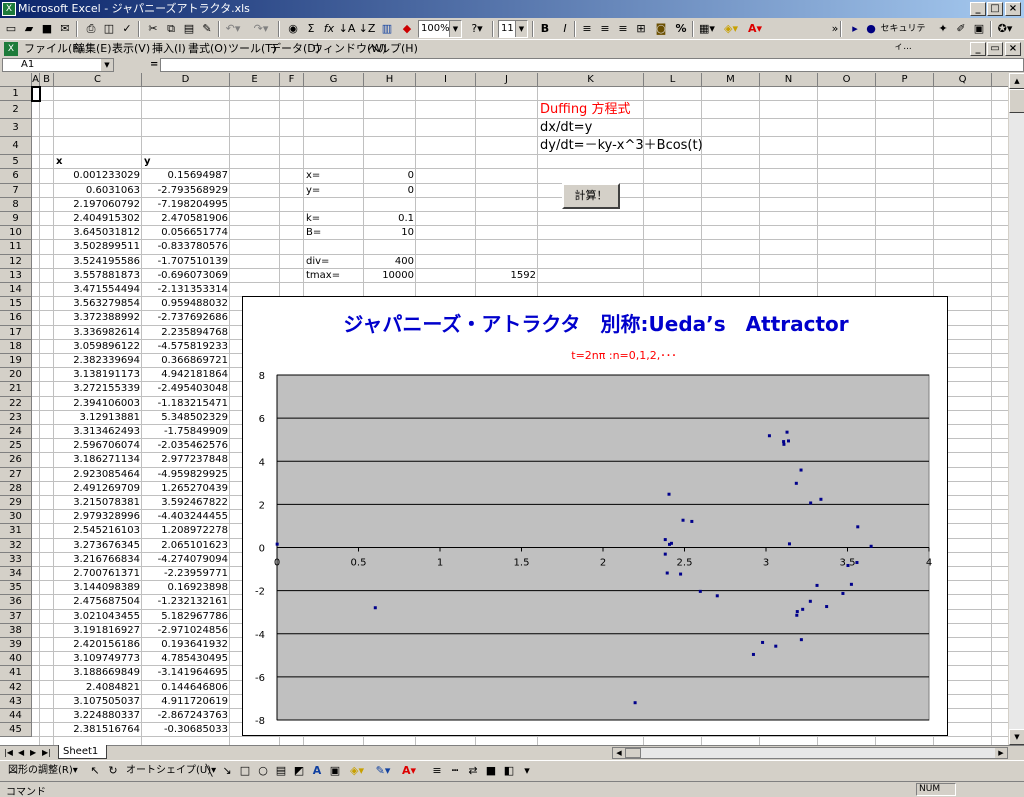 This screenshot has height=797, width=1024. I want to click on maximize-button: □, so click(995, 9).